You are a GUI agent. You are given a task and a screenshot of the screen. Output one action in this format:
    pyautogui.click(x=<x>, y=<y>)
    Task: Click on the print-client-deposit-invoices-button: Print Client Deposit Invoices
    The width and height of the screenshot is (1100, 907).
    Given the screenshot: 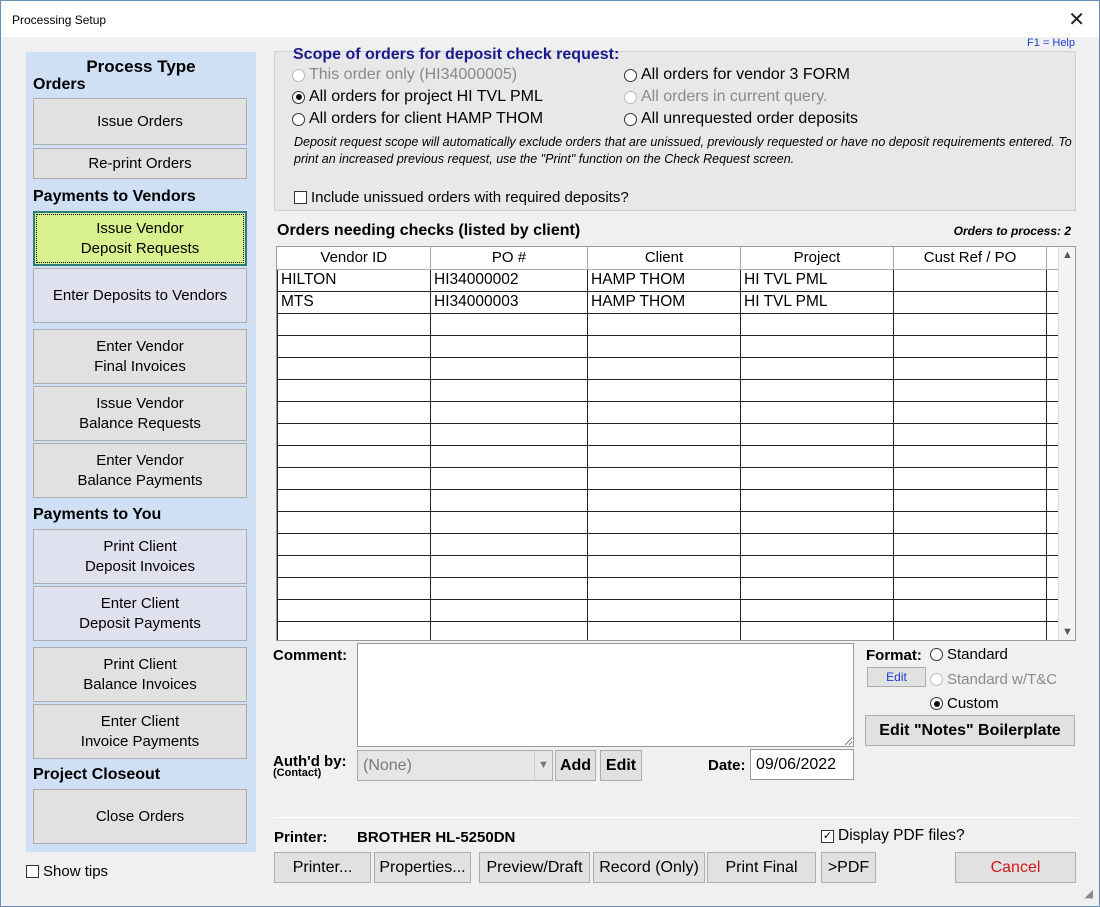 What is the action you would take?
    pyautogui.click(x=140, y=556)
    